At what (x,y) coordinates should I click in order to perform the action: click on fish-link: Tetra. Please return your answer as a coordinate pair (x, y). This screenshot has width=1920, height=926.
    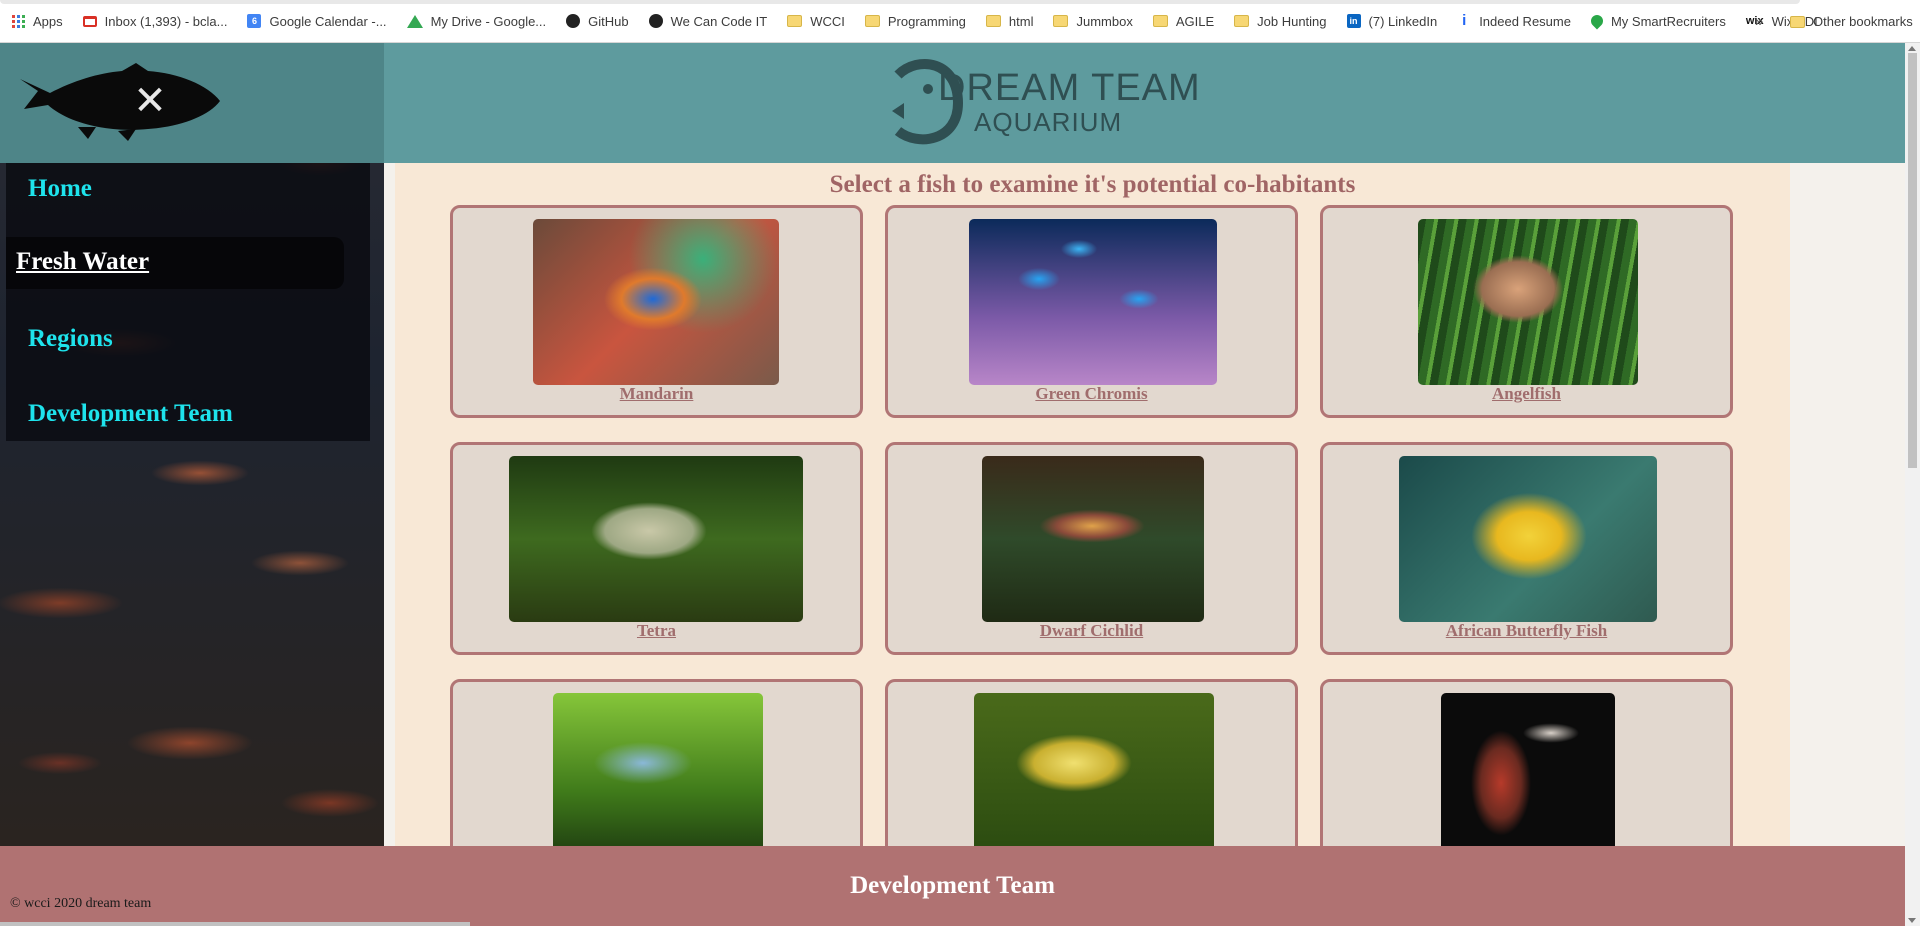
    Looking at the image, I should click on (656, 631).